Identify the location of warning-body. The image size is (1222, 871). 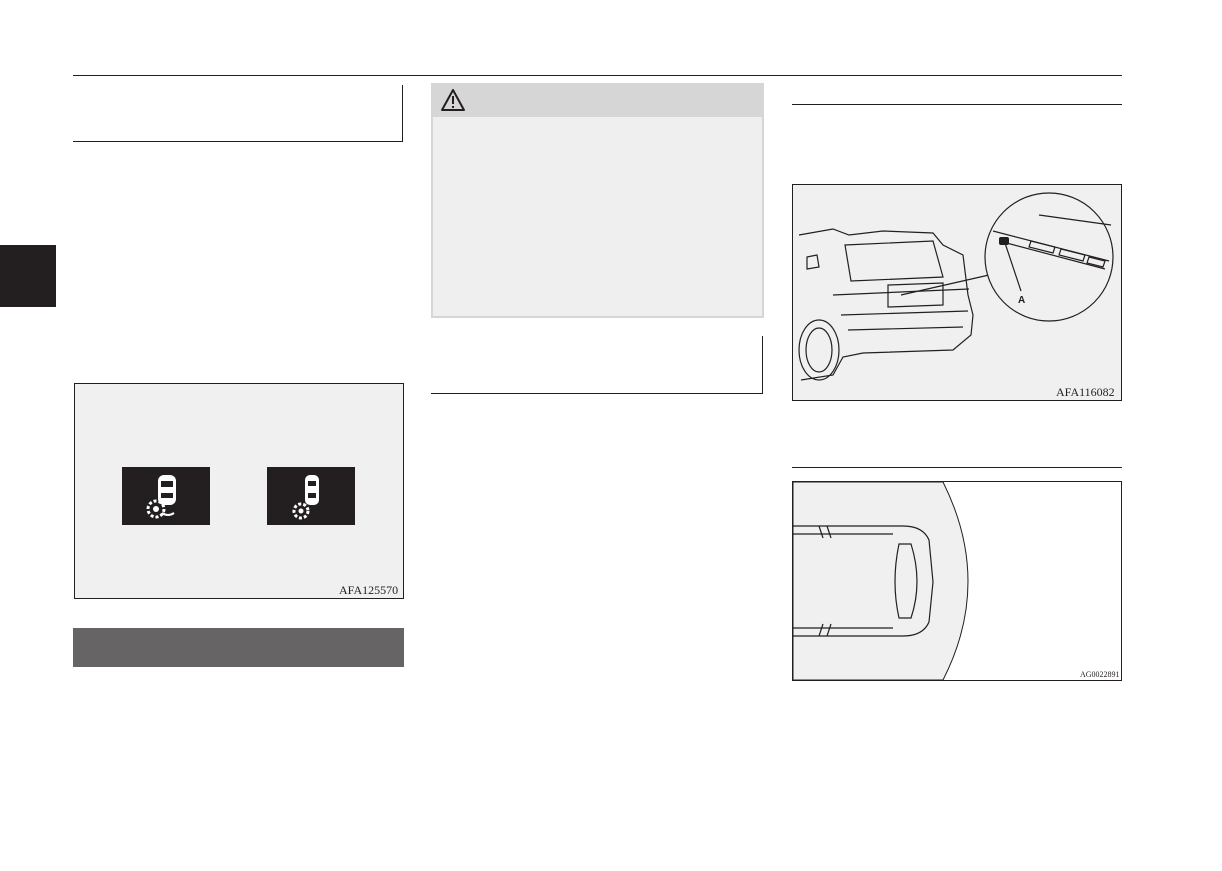
(597, 217).